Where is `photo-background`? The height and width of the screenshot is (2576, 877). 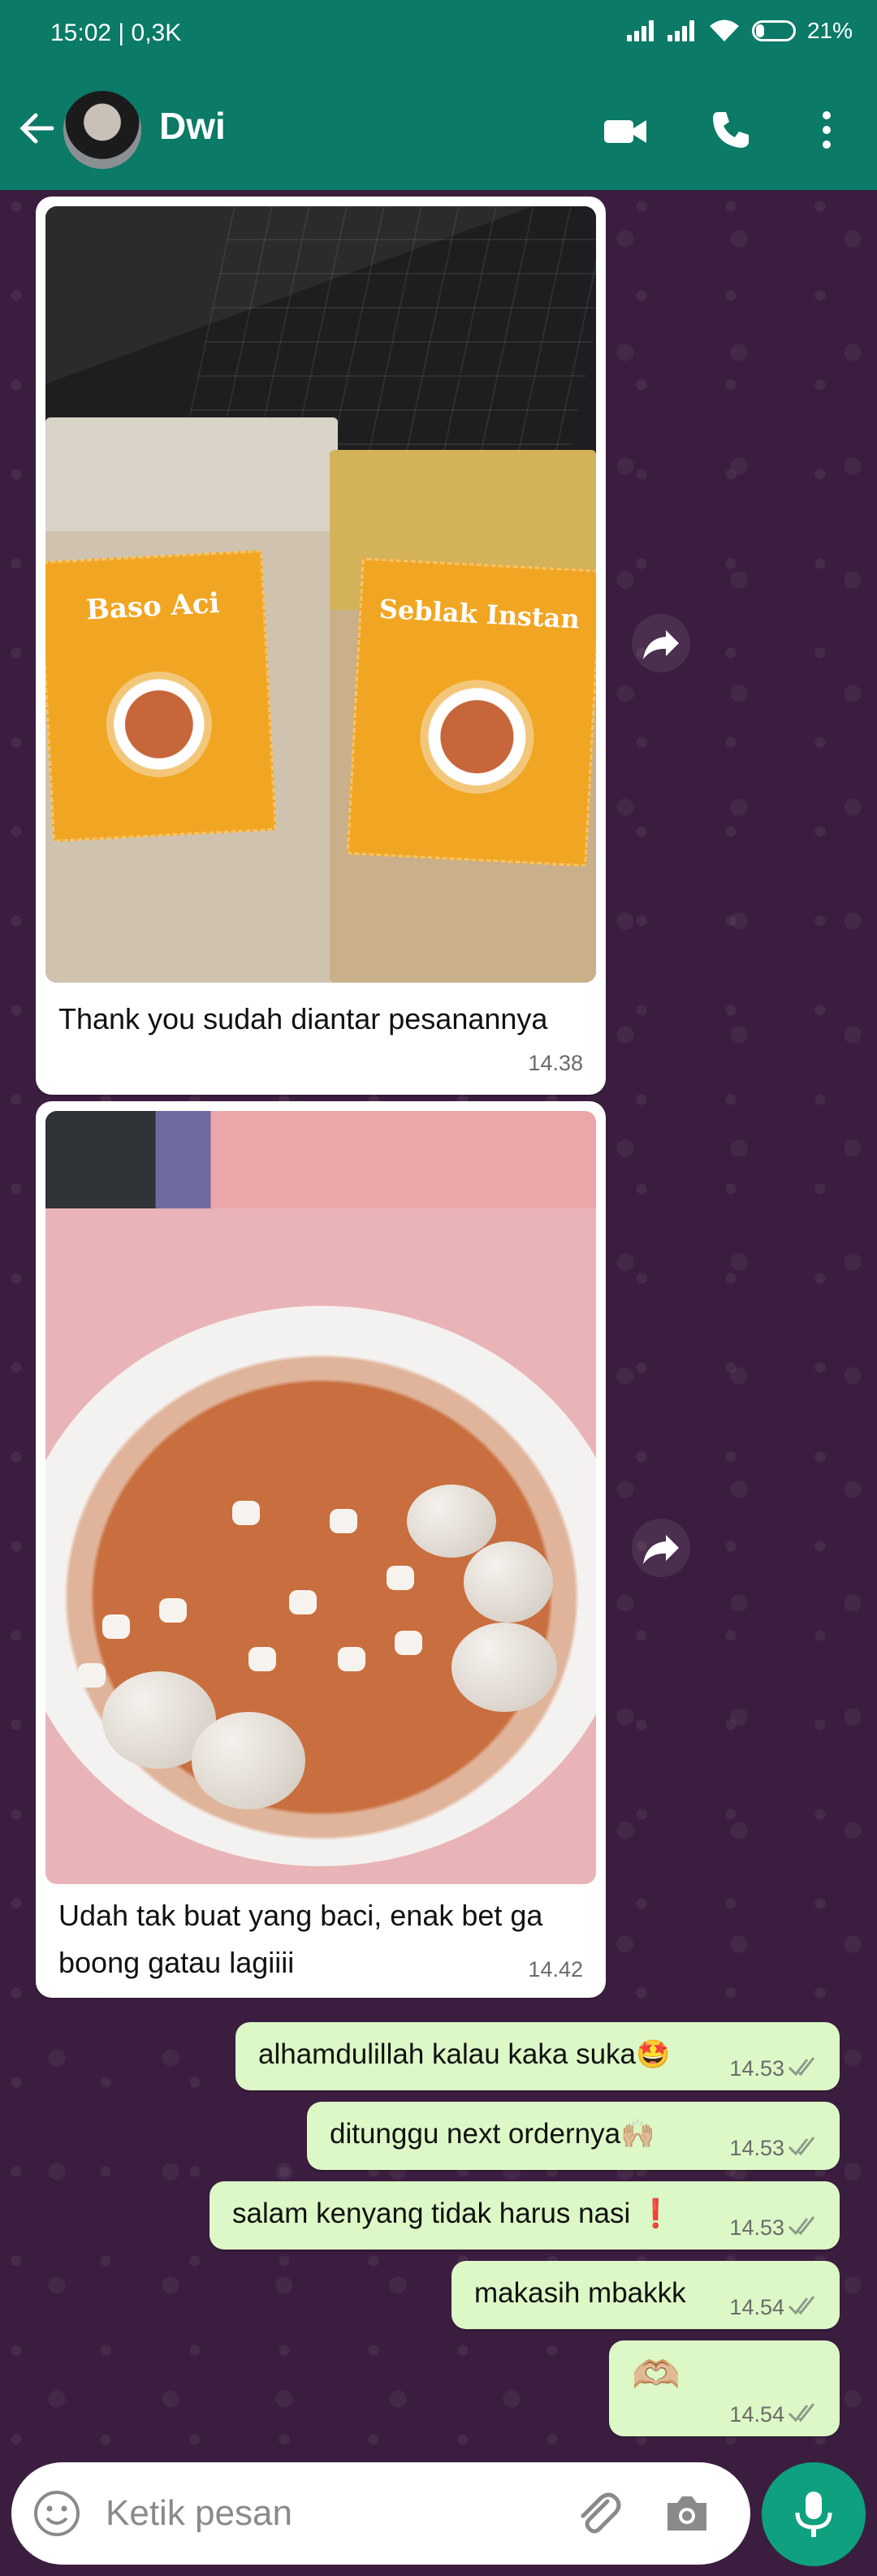 photo-background is located at coordinates (320, 1159).